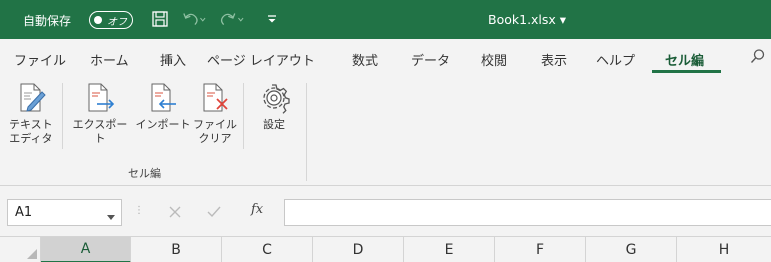  I want to click on tab-help: ヘルプ, so click(615, 59).